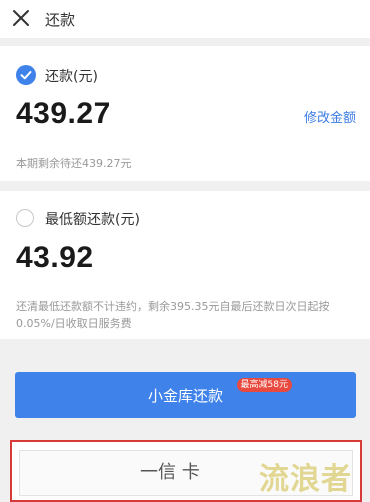 The image size is (370, 502). What do you see at coordinates (63, 113) in the screenshot?
I see `full-repayment-amount: 439.27` at bounding box center [63, 113].